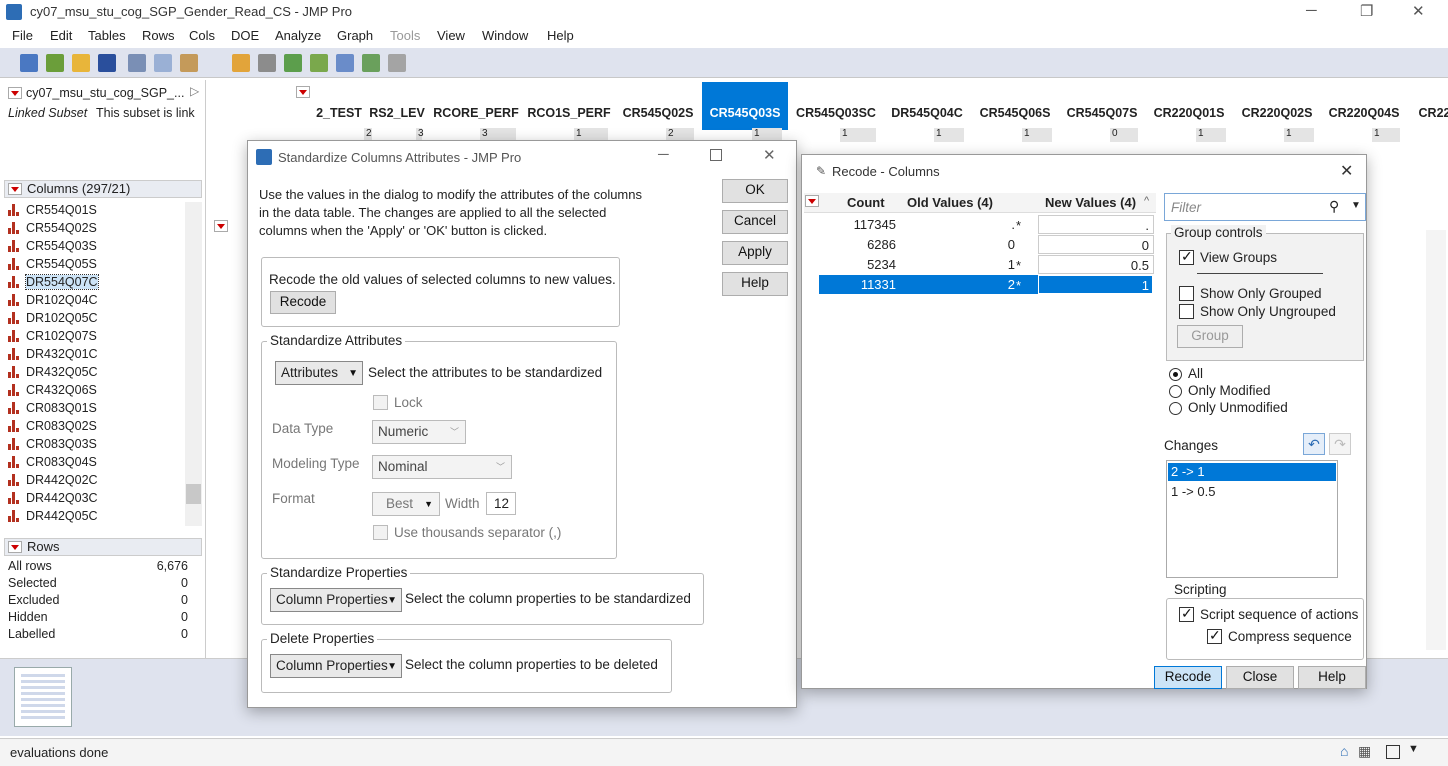 Image resolution: width=1448 pixels, height=766 pixels. What do you see at coordinates (336, 666) in the screenshot?
I see `del-column-properties-dropdown: Column Properties ▼` at bounding box center [336, 666].